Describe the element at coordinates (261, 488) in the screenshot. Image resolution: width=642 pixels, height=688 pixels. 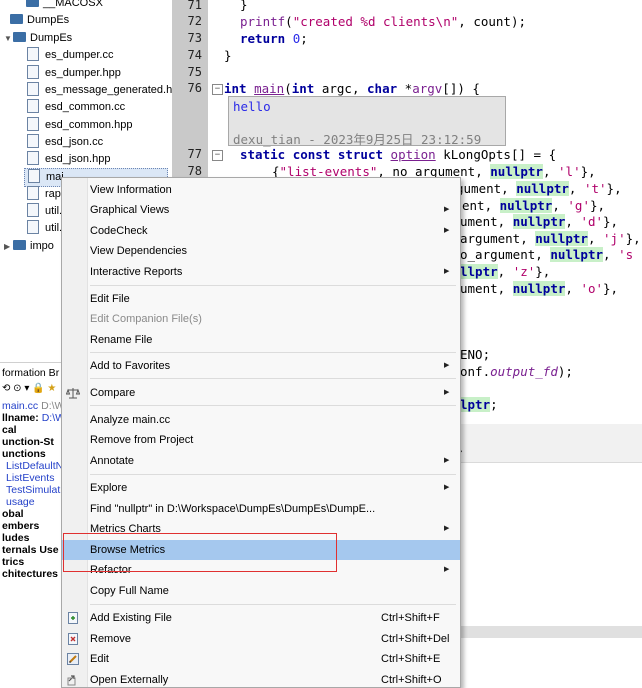
I see `menu-item-explore: Explore ▶` at that location.